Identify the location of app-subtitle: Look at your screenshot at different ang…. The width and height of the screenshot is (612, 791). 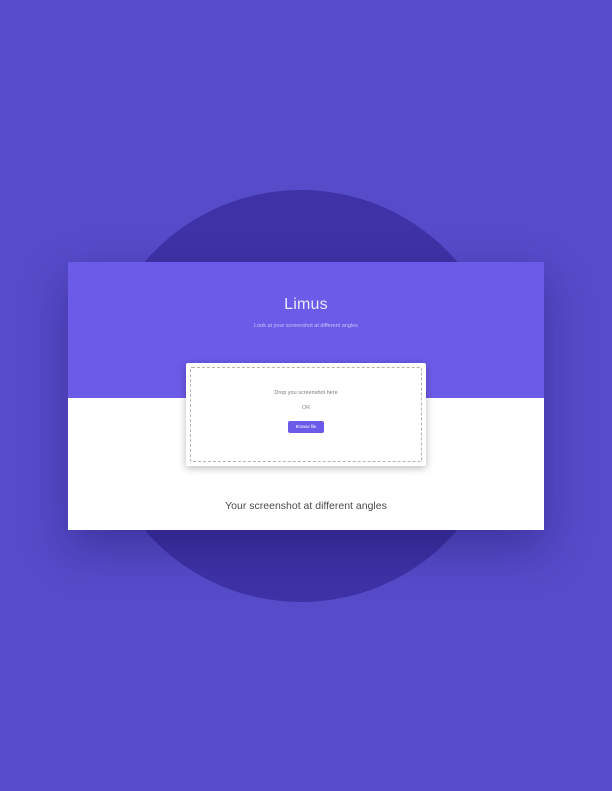
(306, 326).